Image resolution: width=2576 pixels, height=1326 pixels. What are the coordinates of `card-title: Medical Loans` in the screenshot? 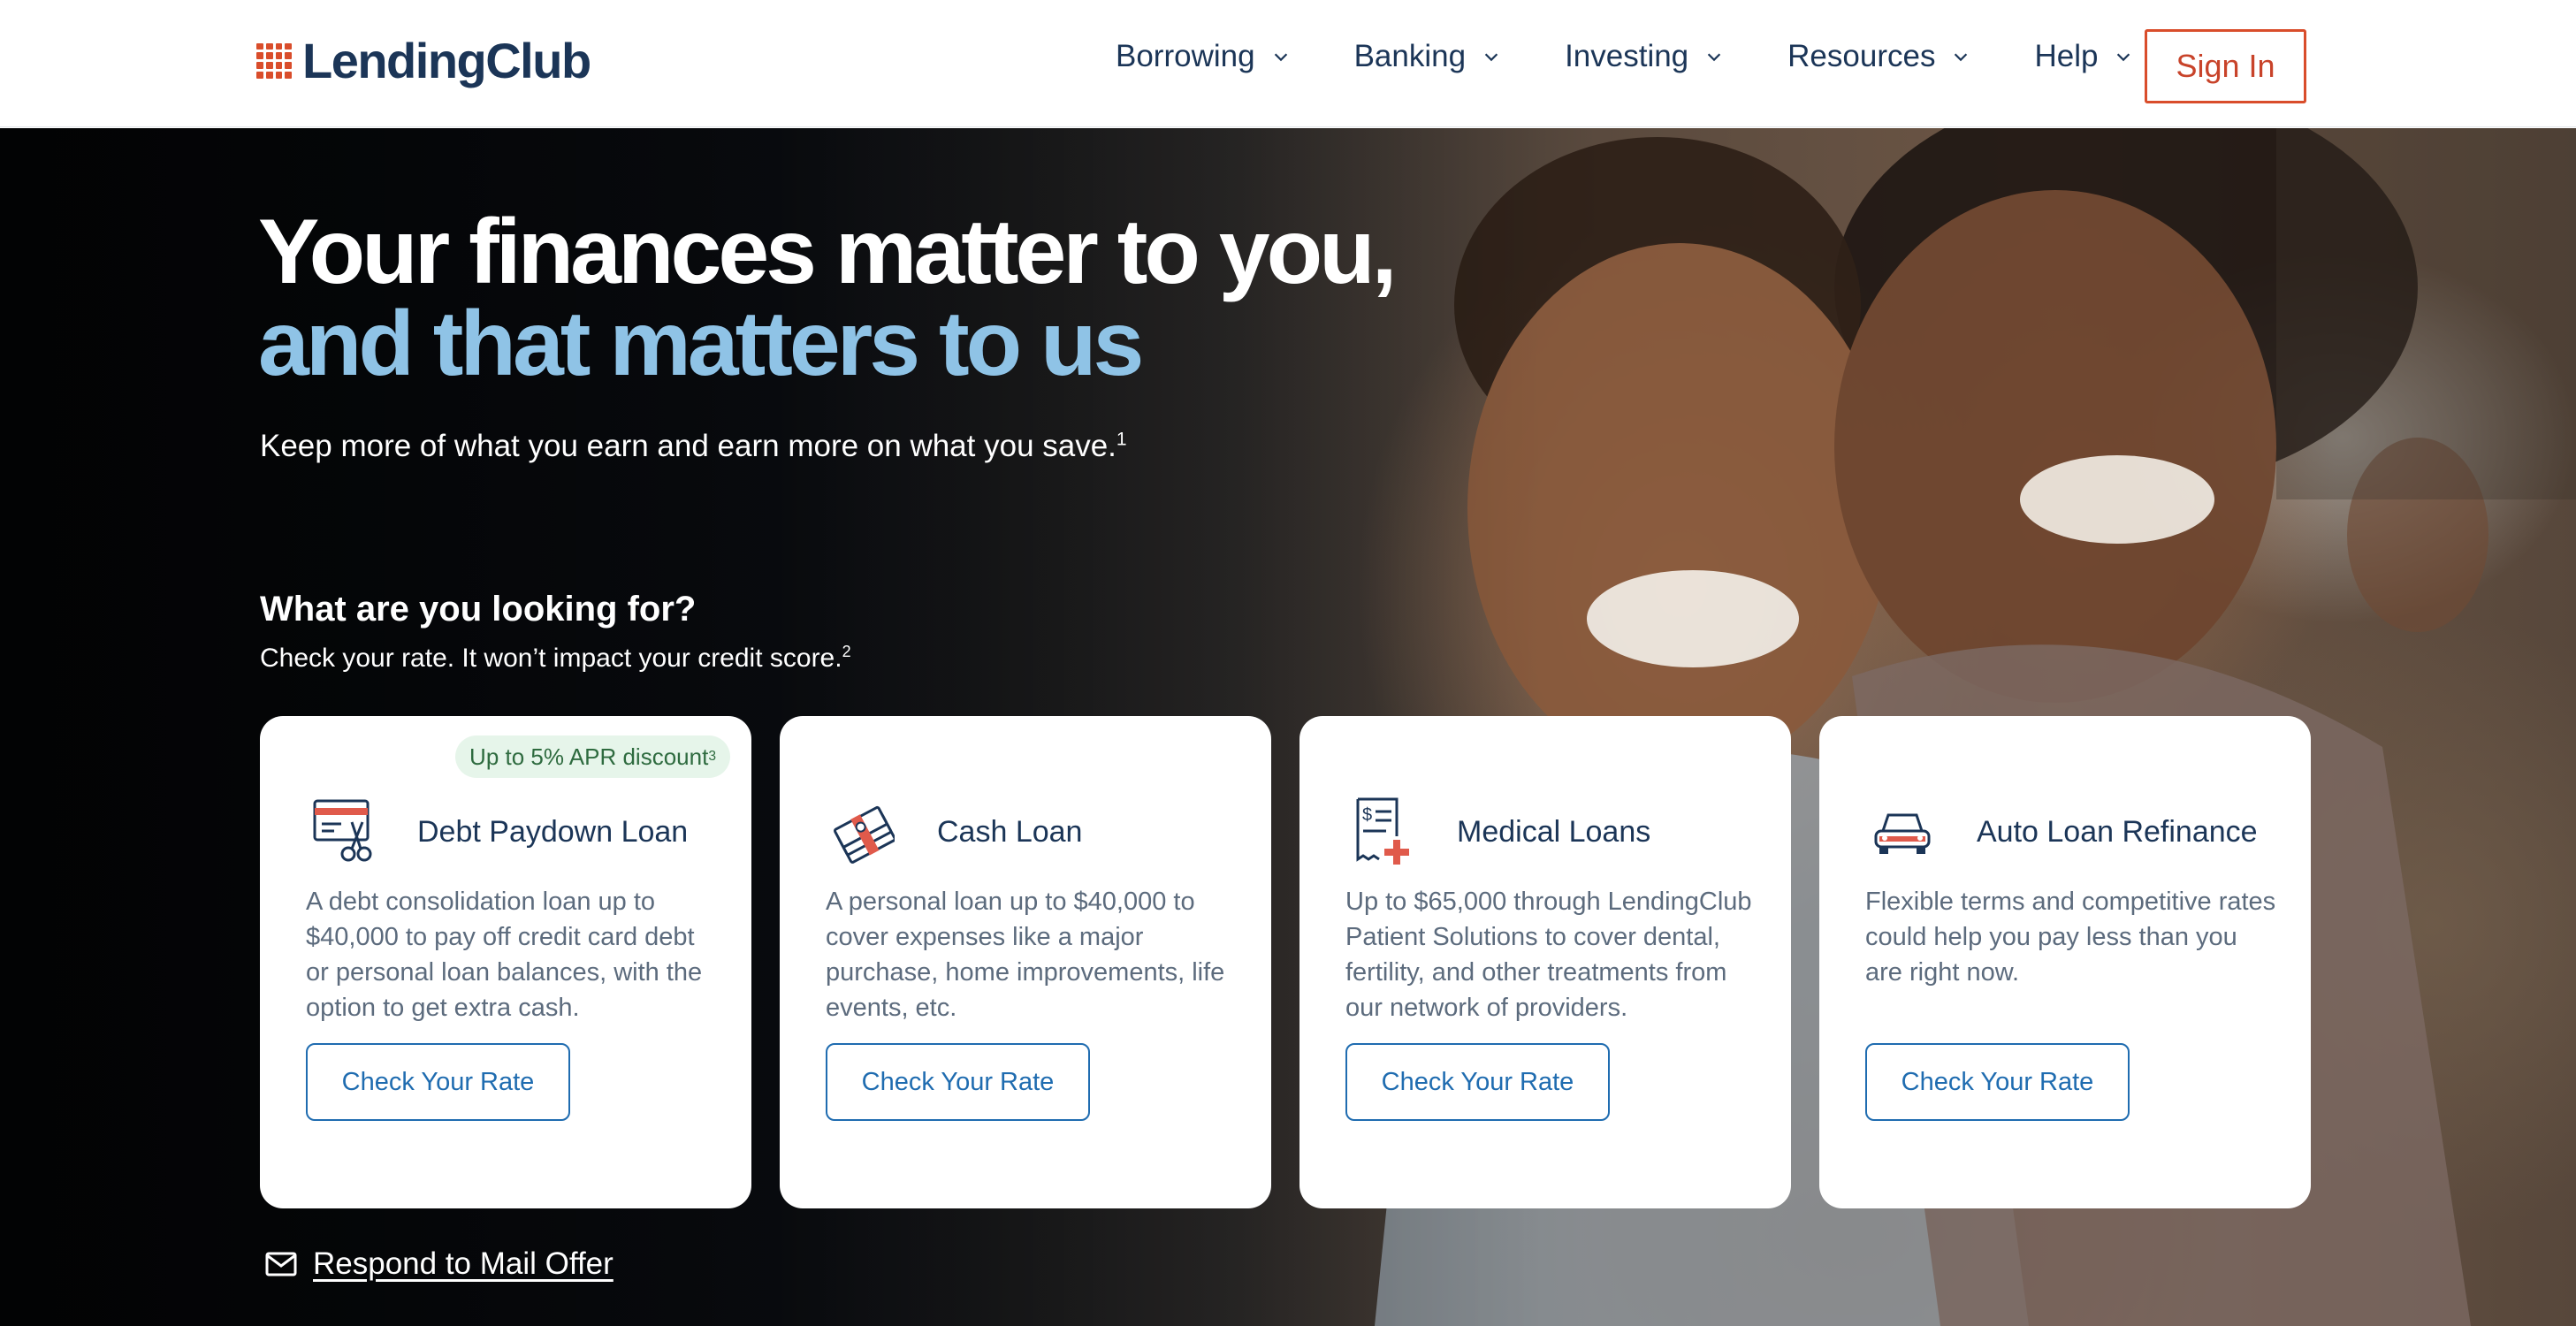 It's located at (1554, 832).